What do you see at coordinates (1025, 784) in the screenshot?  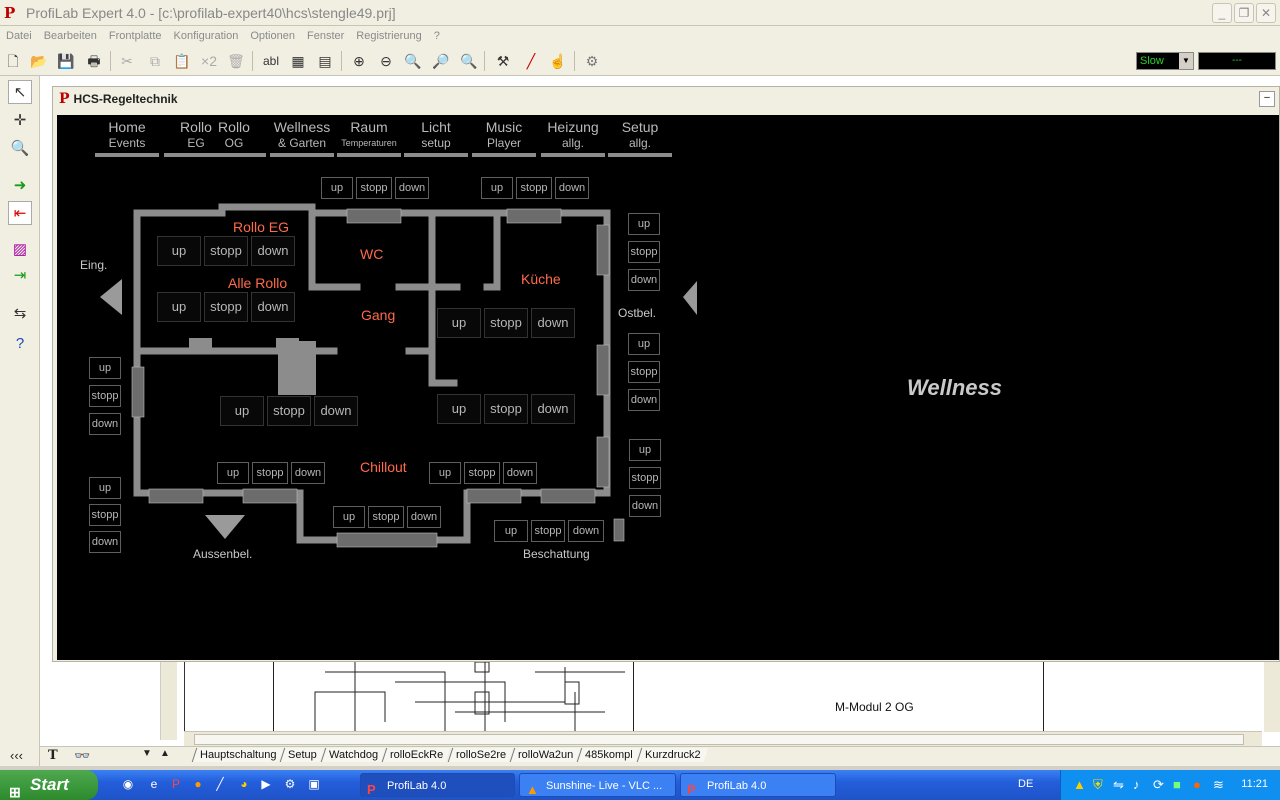 I see `language-indicator: DE` at bounding box center [1025, 784].